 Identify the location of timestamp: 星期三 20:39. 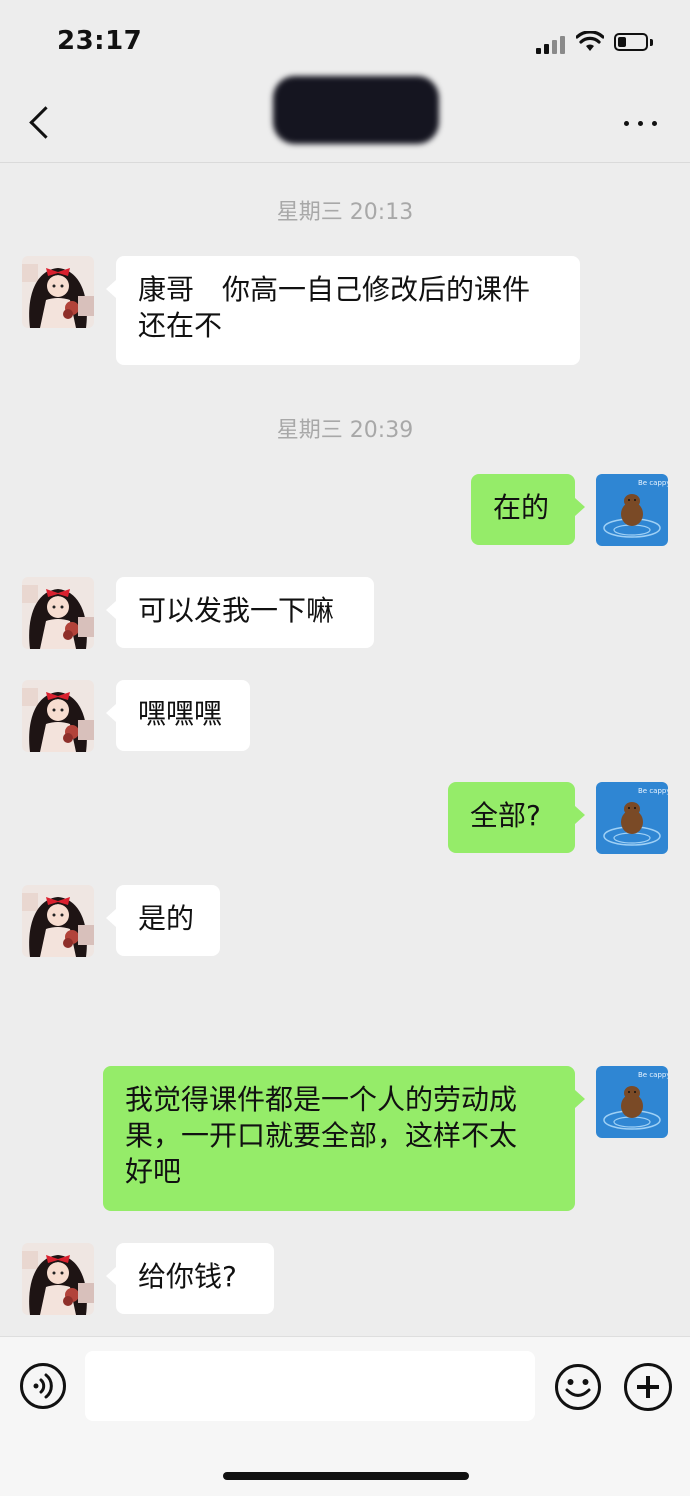
(345, 430).